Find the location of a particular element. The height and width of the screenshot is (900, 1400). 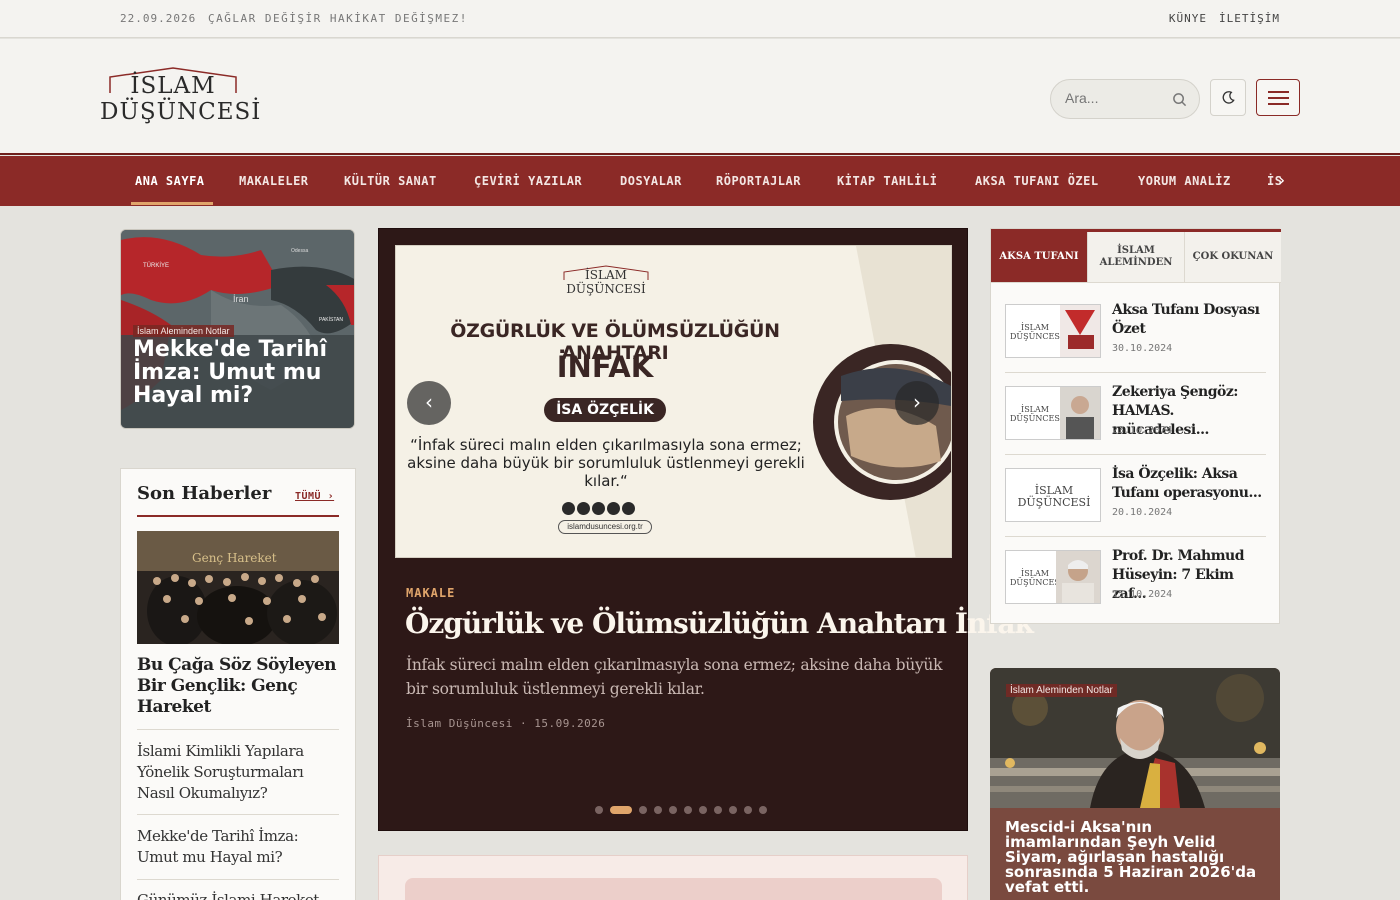

hamburger-menu-button is located at coordinates (1278, 97).